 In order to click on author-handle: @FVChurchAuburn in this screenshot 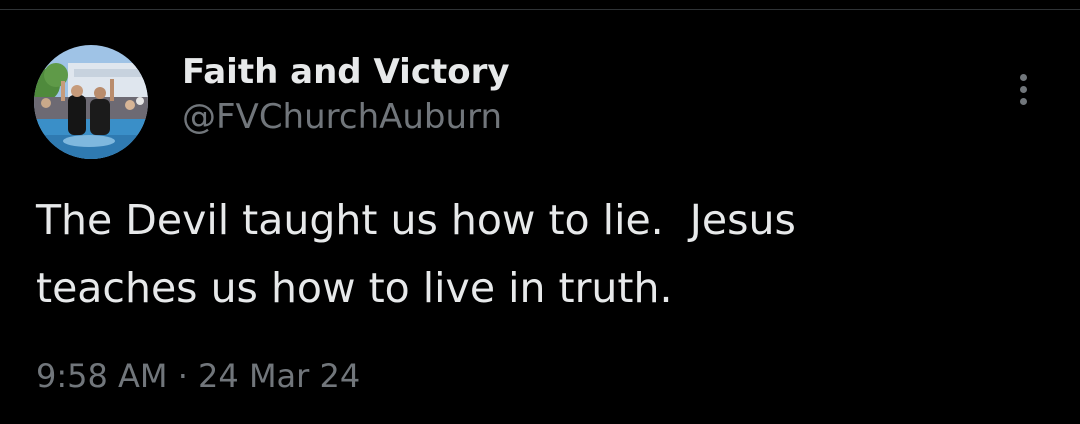, I will do `click(346, 117)`.